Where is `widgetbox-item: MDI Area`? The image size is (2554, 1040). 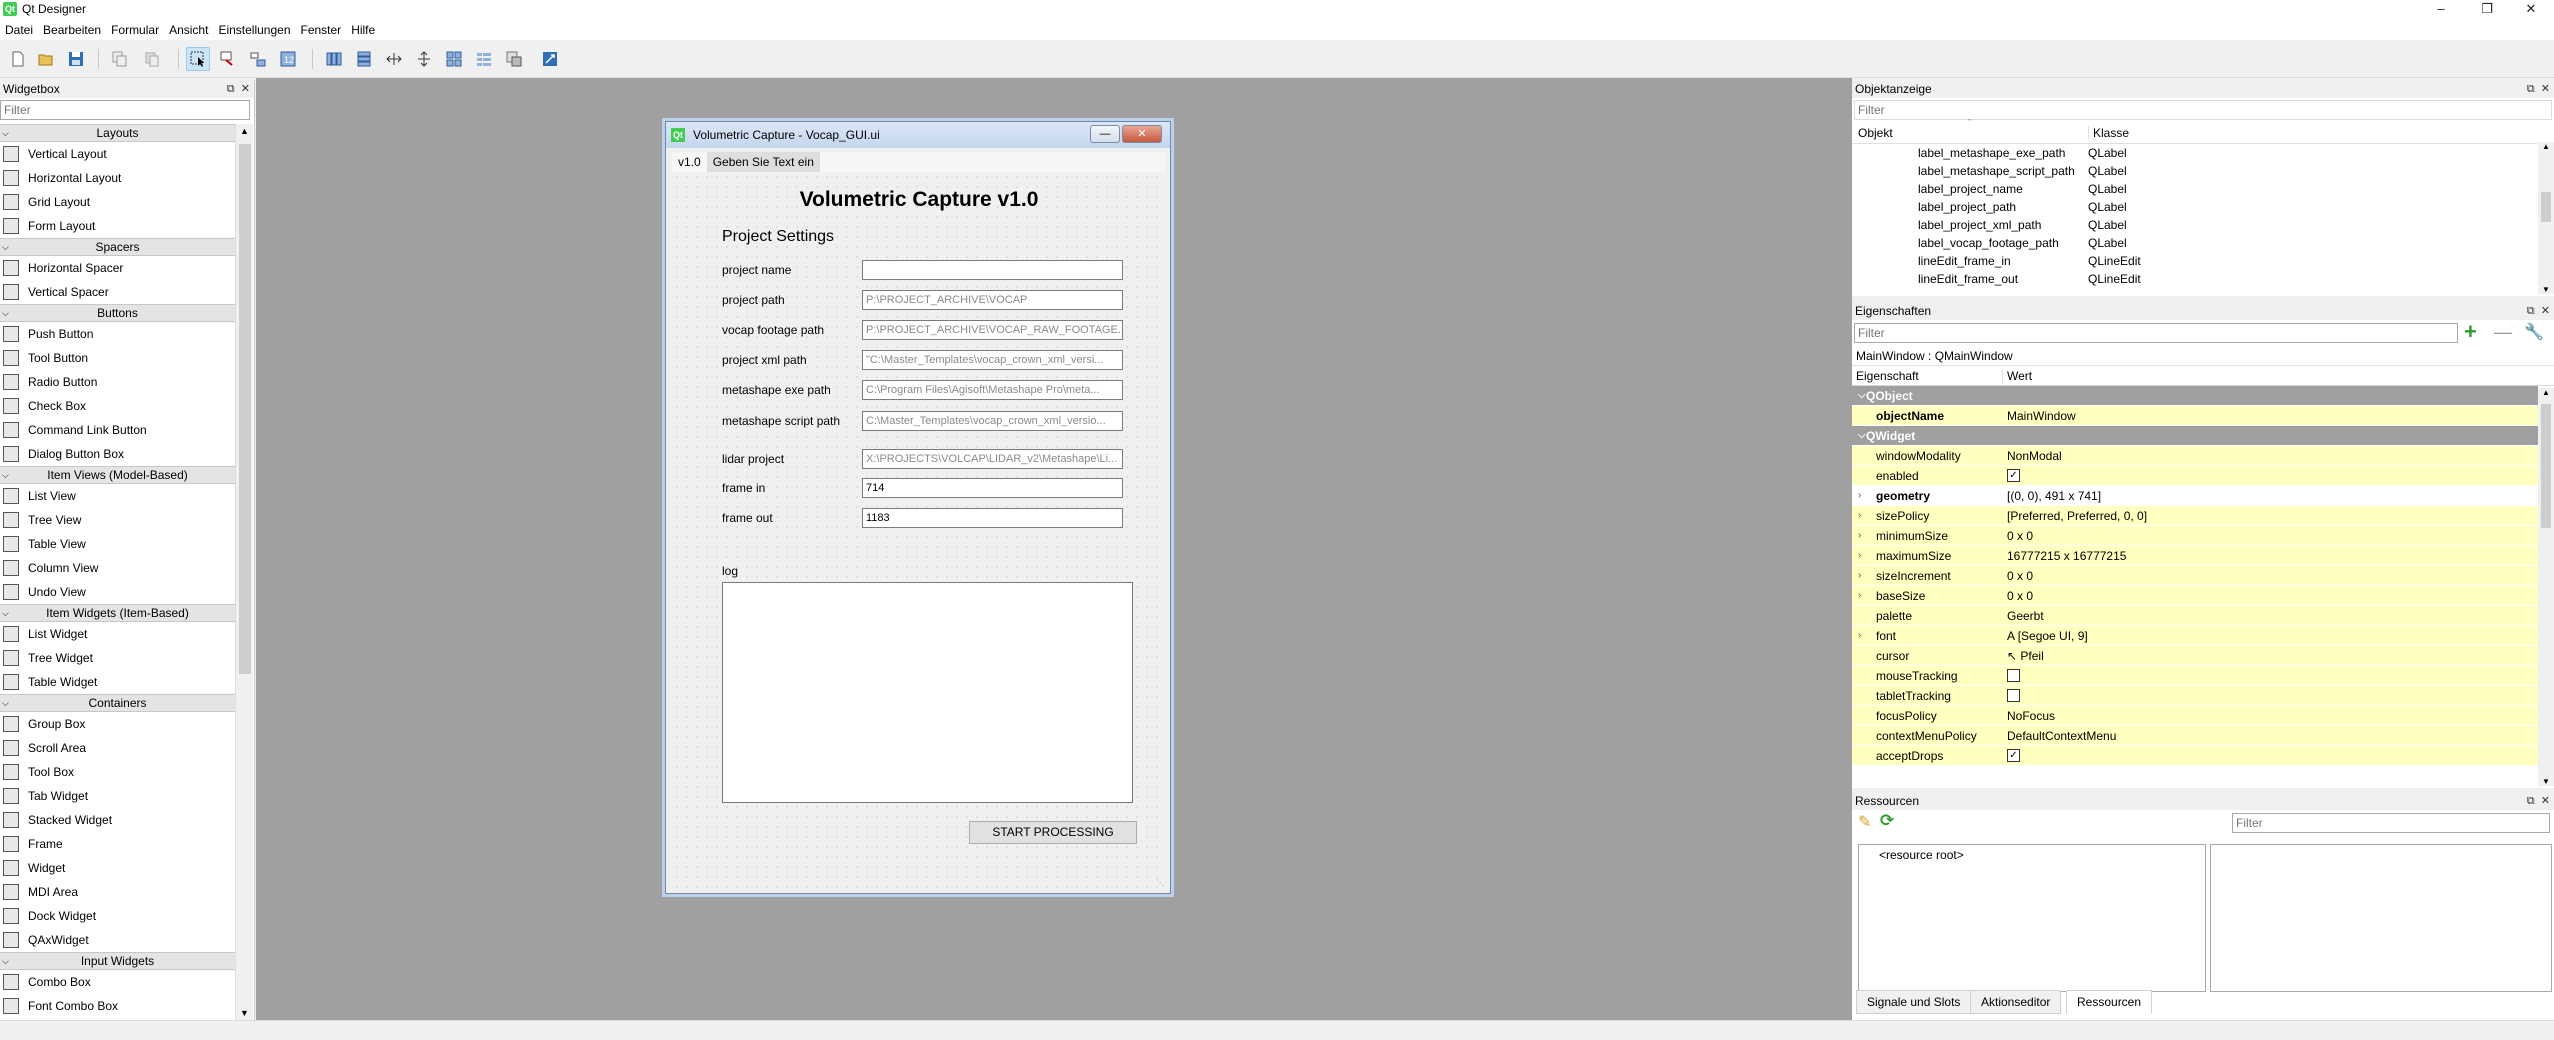
widgetbox-item: MDI Area is located at coordinates (117, 892).